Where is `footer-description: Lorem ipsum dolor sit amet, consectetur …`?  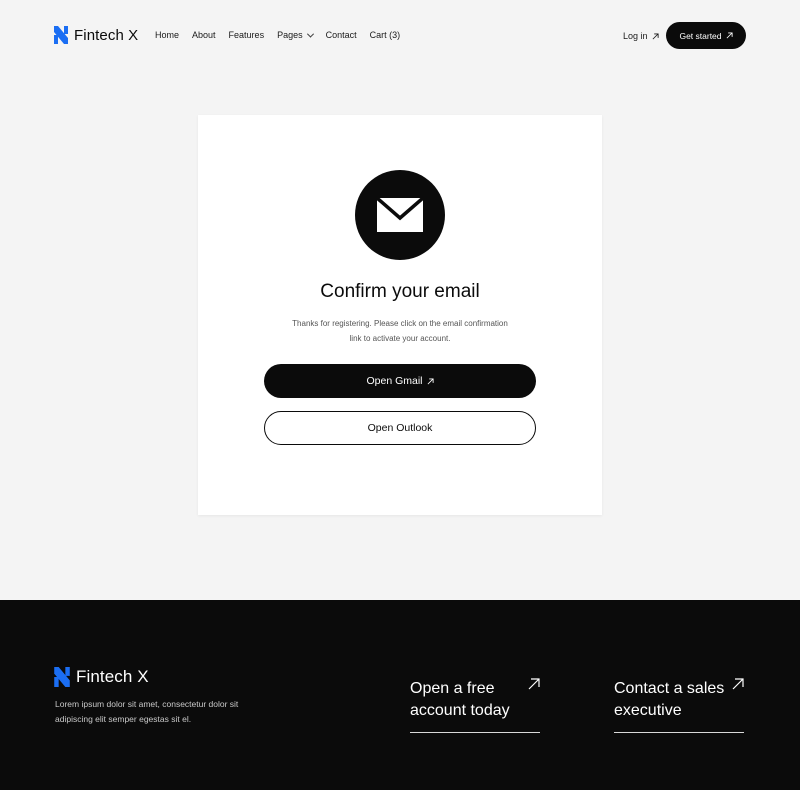 footer-description: Lorem ipsum dolor sit amet, consectetur … is located at coordinates (147, 711).